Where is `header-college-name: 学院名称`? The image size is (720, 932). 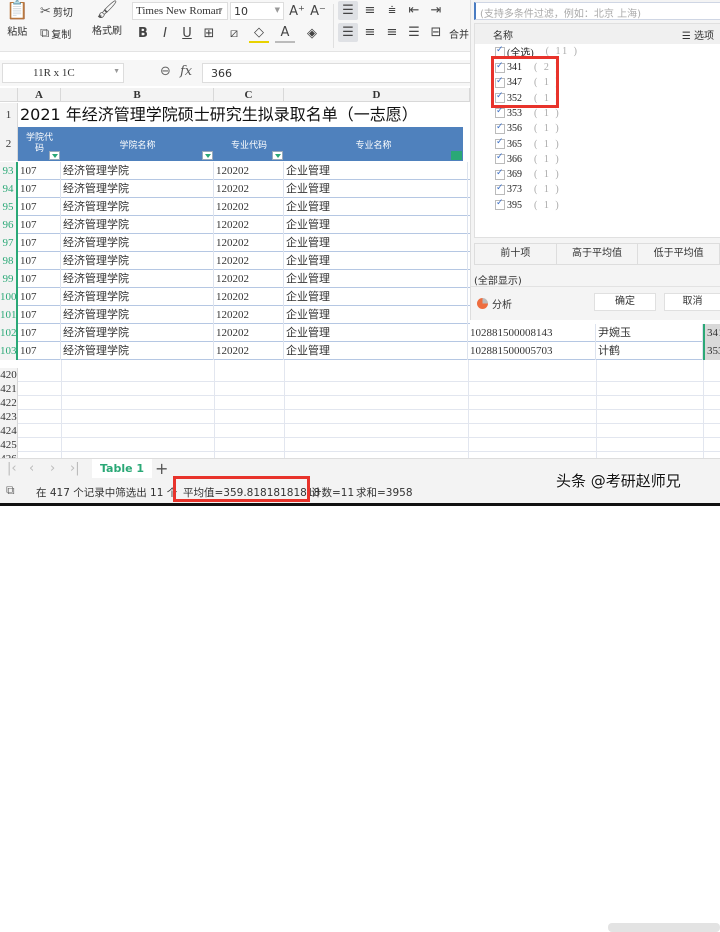 header-college-name: 学院名称 is located at coordinates (137, 144).